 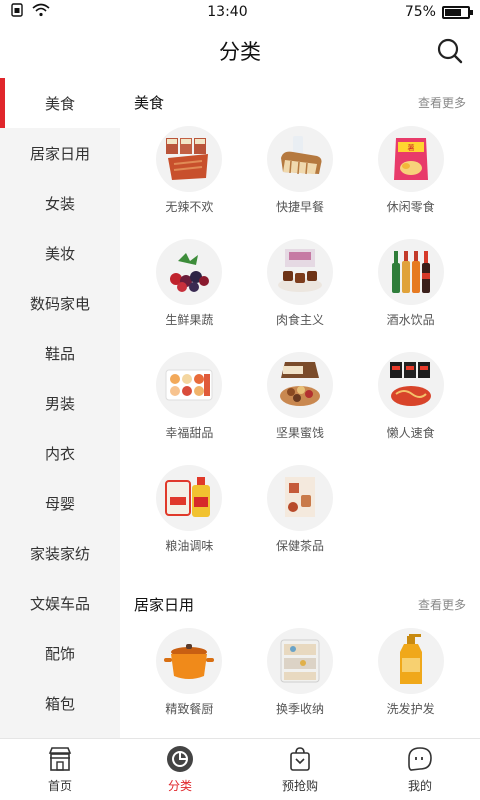 I want to click on sidebar-item-1: 居家日用, so click(x=60, y=153).